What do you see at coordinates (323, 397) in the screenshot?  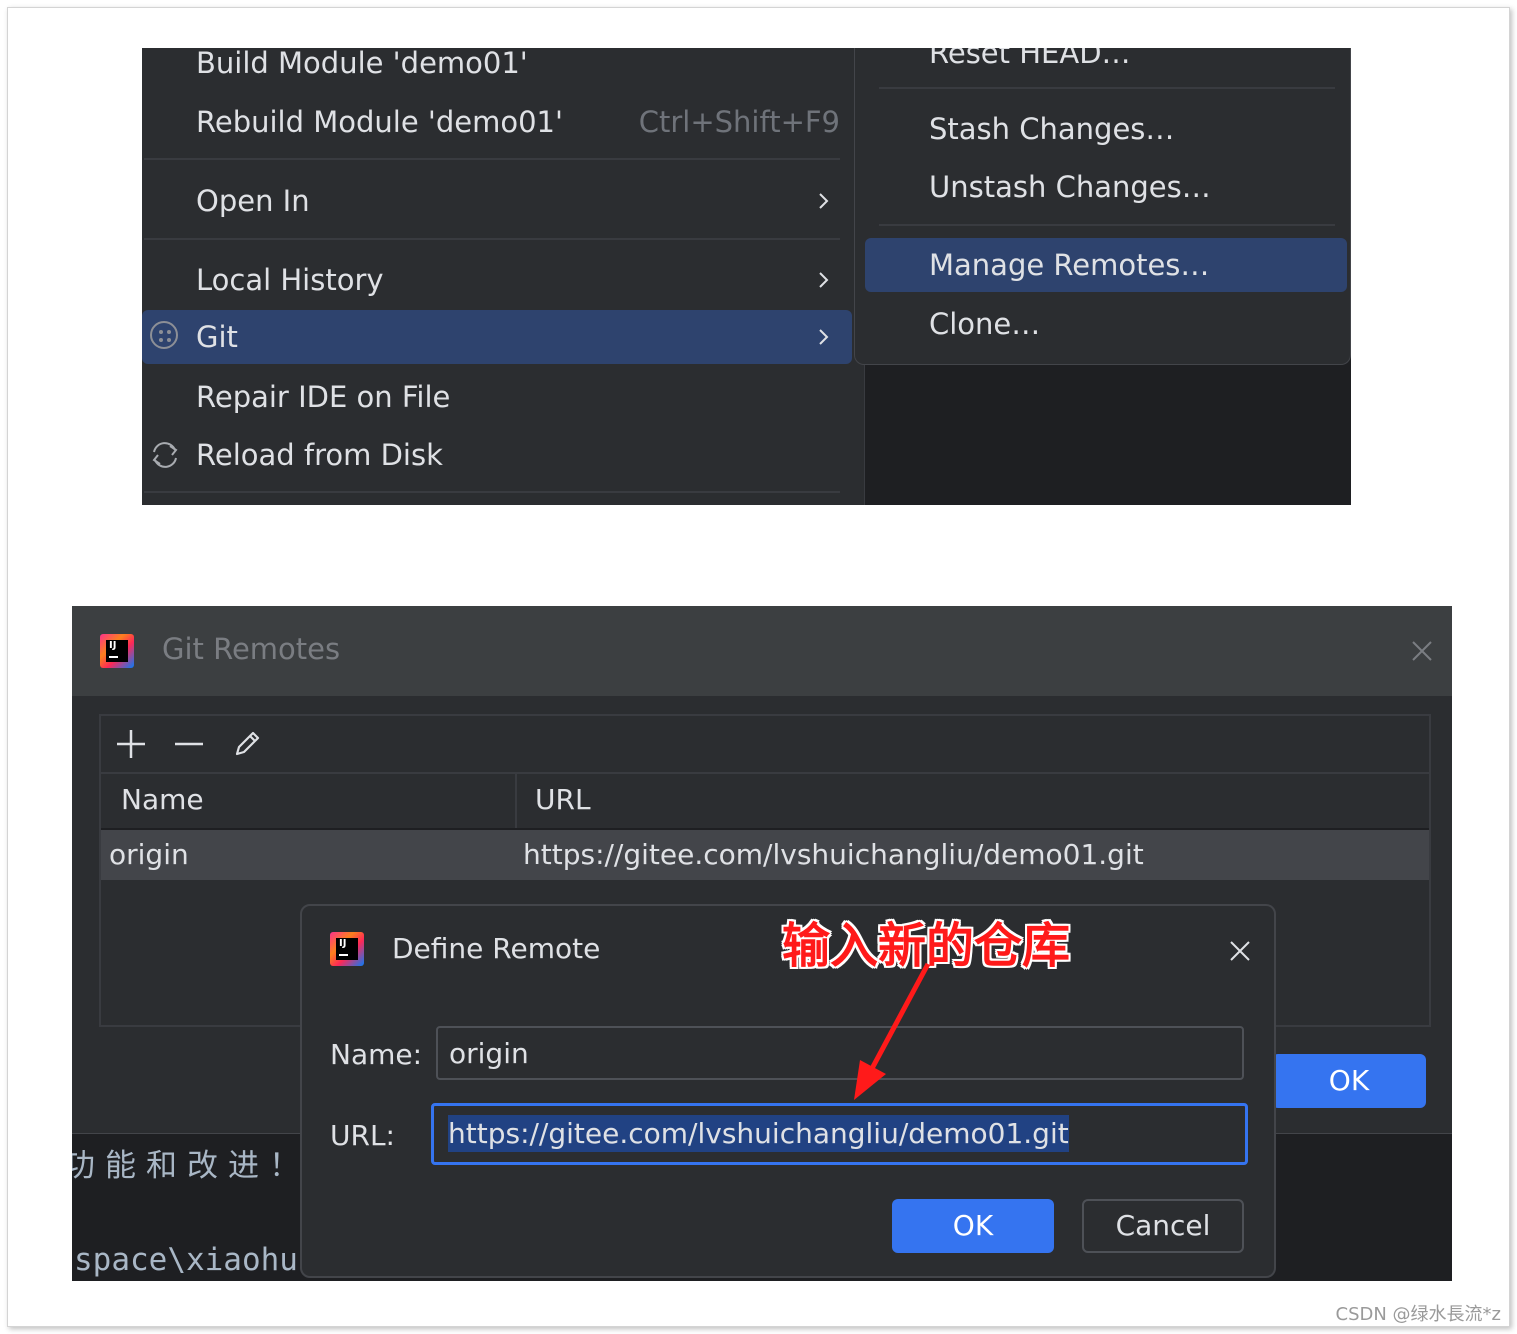 I see `menu-item-label: Repair IDE on File` at bounding box center [323, 397].